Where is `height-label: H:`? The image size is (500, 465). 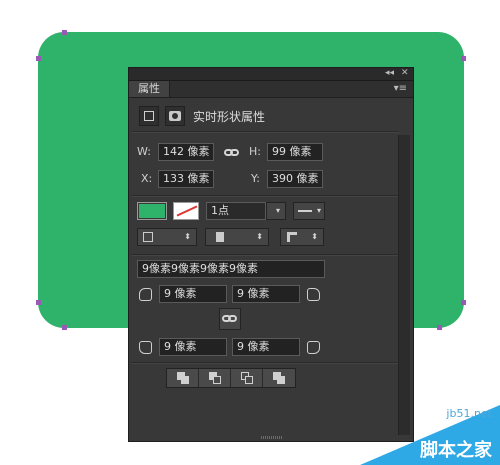
height-label: H: is located at coordinates (255, 151).